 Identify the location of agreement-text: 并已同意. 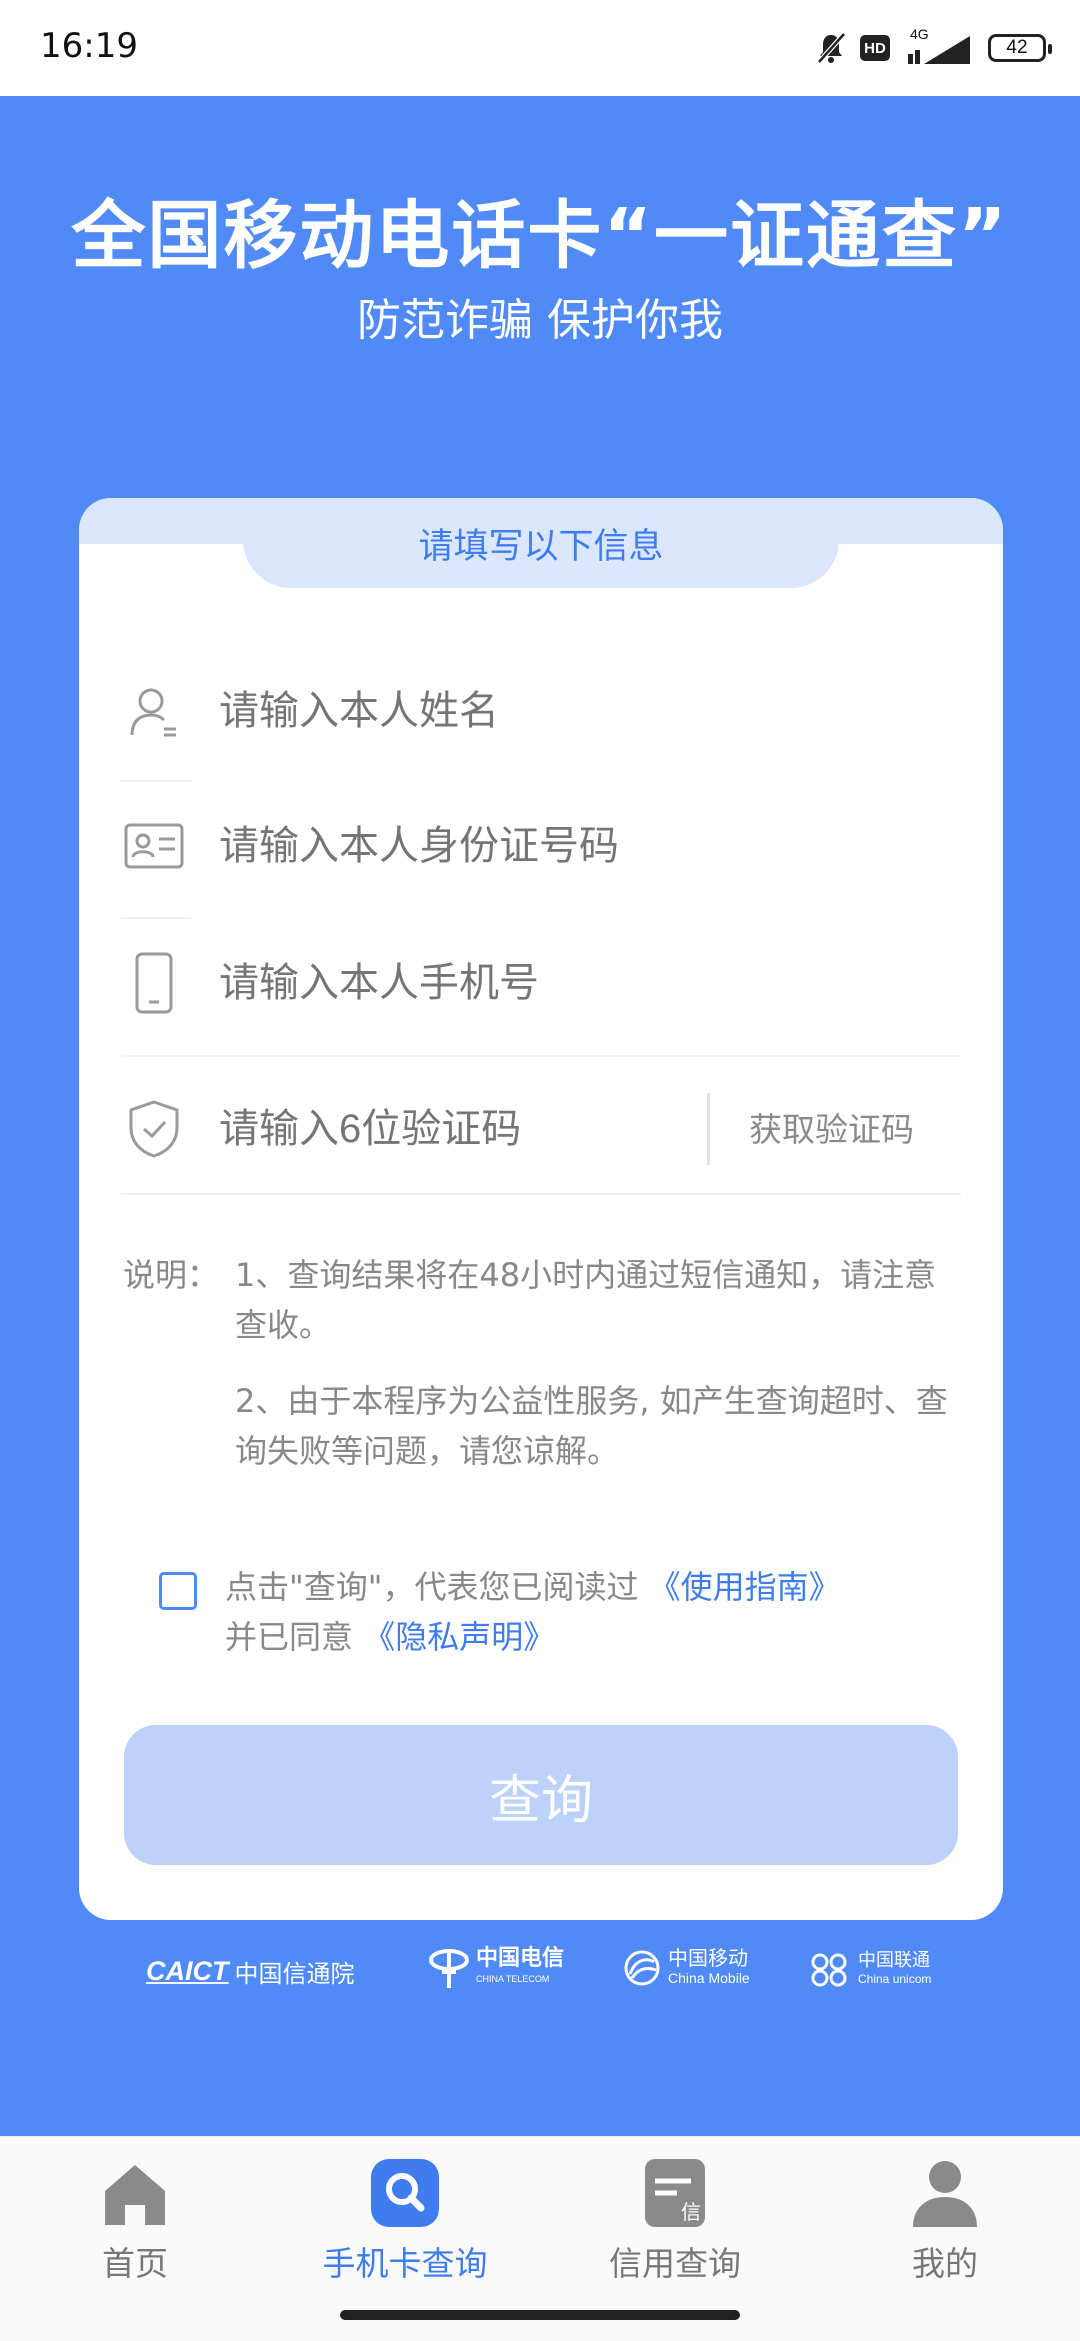
(289, 1637).